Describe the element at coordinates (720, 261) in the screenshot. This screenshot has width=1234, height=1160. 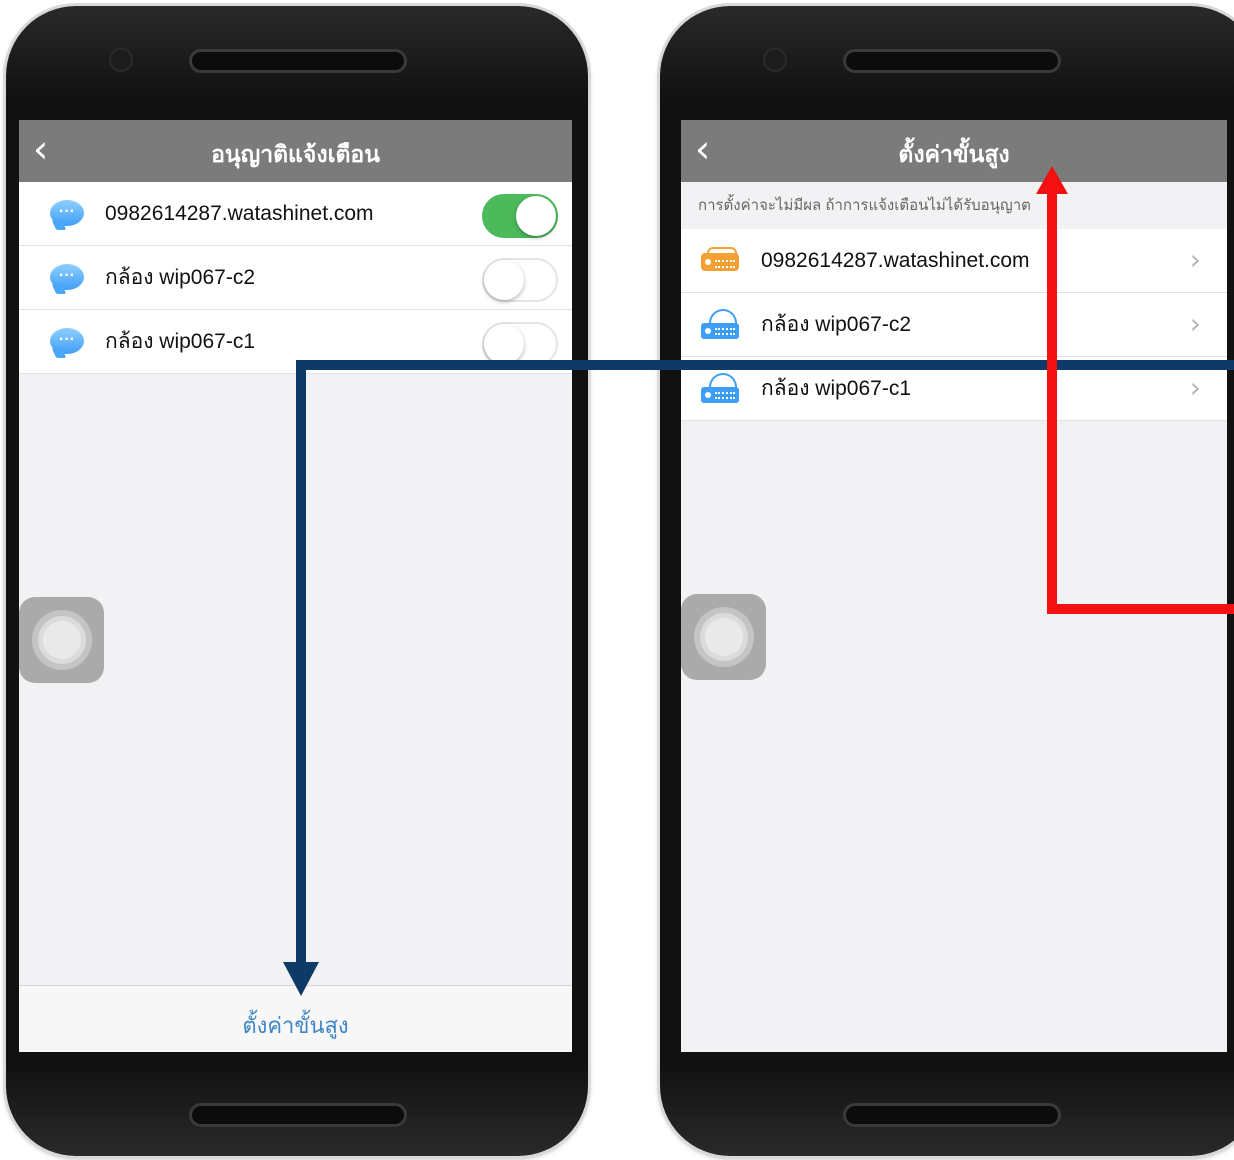
I see `recorder-icon` at that location.